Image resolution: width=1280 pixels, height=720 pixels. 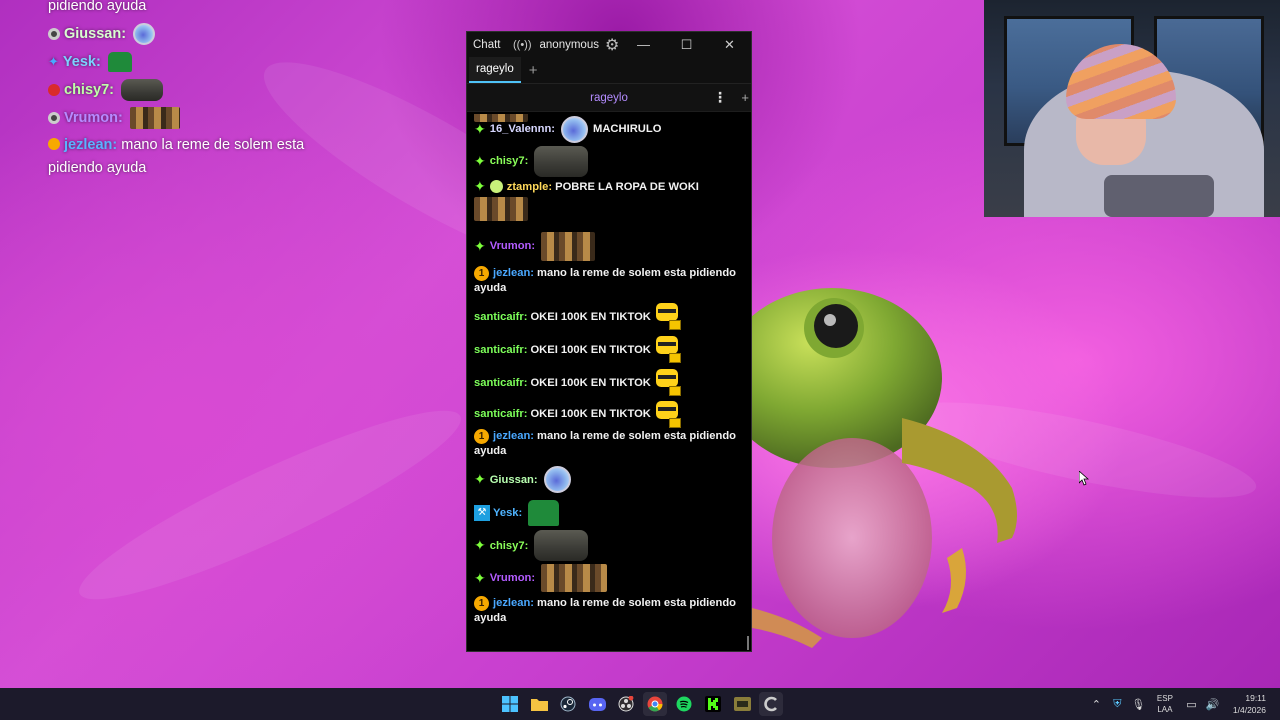 What do you see at coordinates (729, 45) in the screenshot?
I see `close-button: ✕` at bounding box center [729, 45].